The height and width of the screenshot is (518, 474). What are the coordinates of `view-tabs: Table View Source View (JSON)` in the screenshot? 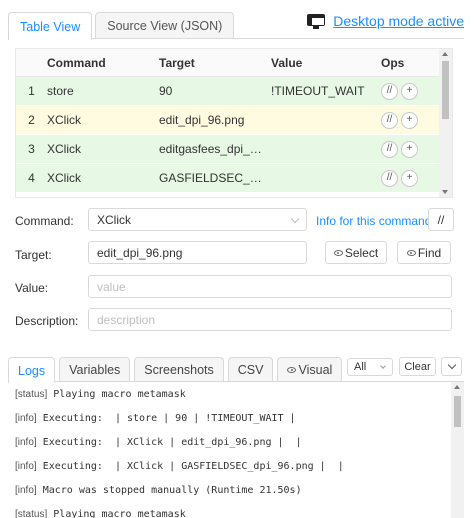 It's located at (122, 26).